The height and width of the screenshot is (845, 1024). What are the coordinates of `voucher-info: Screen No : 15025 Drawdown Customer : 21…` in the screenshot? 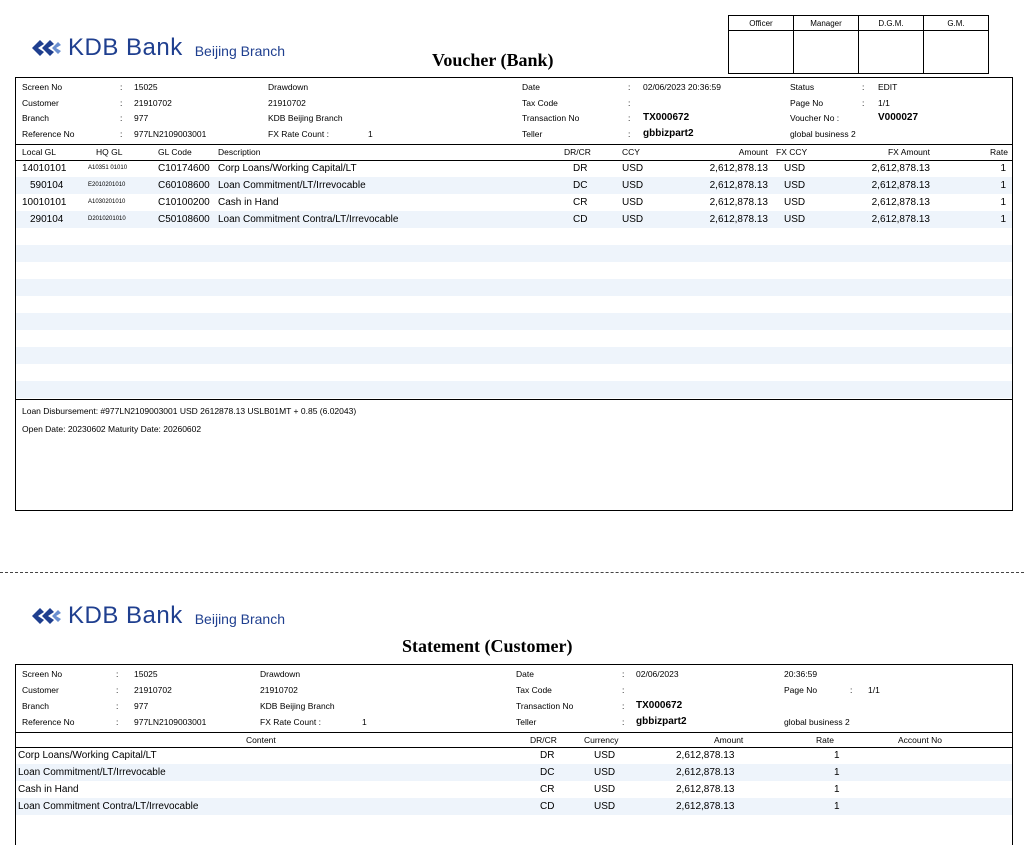 It's located at (514, 111).